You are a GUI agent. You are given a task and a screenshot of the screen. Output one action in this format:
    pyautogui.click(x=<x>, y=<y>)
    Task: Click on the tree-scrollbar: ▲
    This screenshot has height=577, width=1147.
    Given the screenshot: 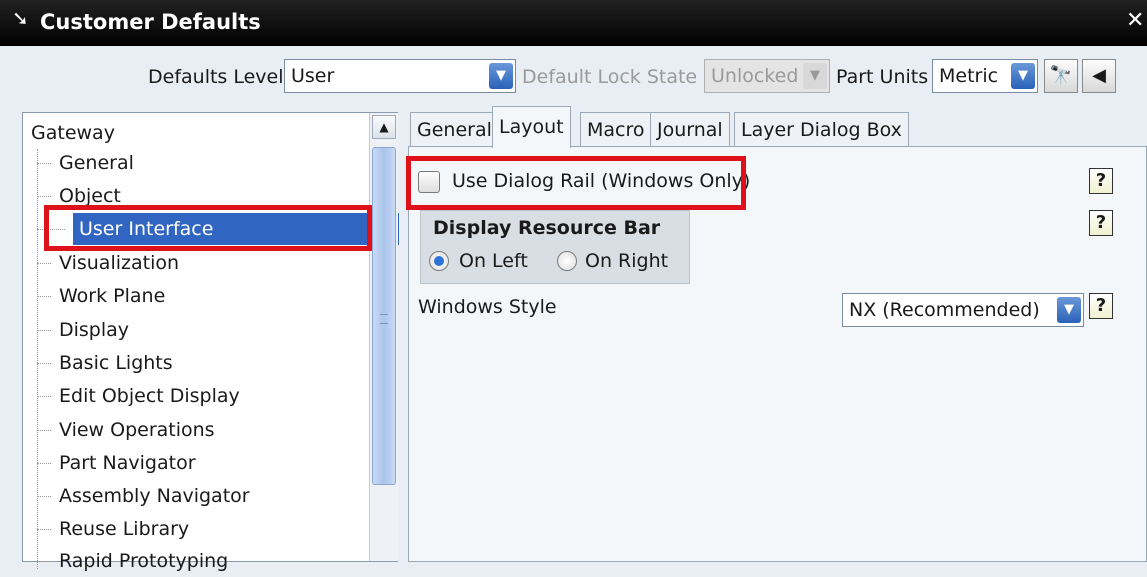 What is the action you would take?
    pyautogui.click(x=383, y=337)
    